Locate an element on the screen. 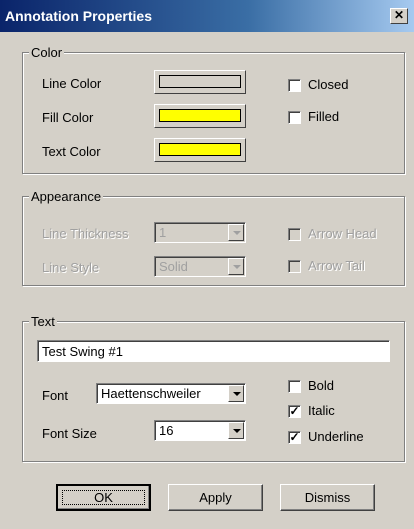  font-select: Haettenschweiler is located at coordinates (171, 393).